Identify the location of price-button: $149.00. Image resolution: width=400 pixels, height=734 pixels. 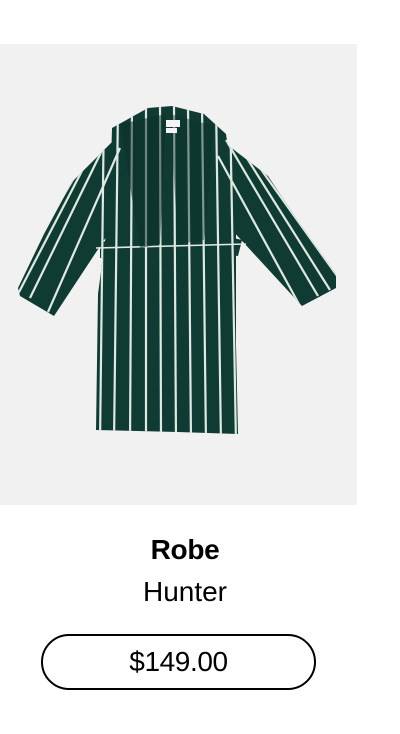
(178, 662).